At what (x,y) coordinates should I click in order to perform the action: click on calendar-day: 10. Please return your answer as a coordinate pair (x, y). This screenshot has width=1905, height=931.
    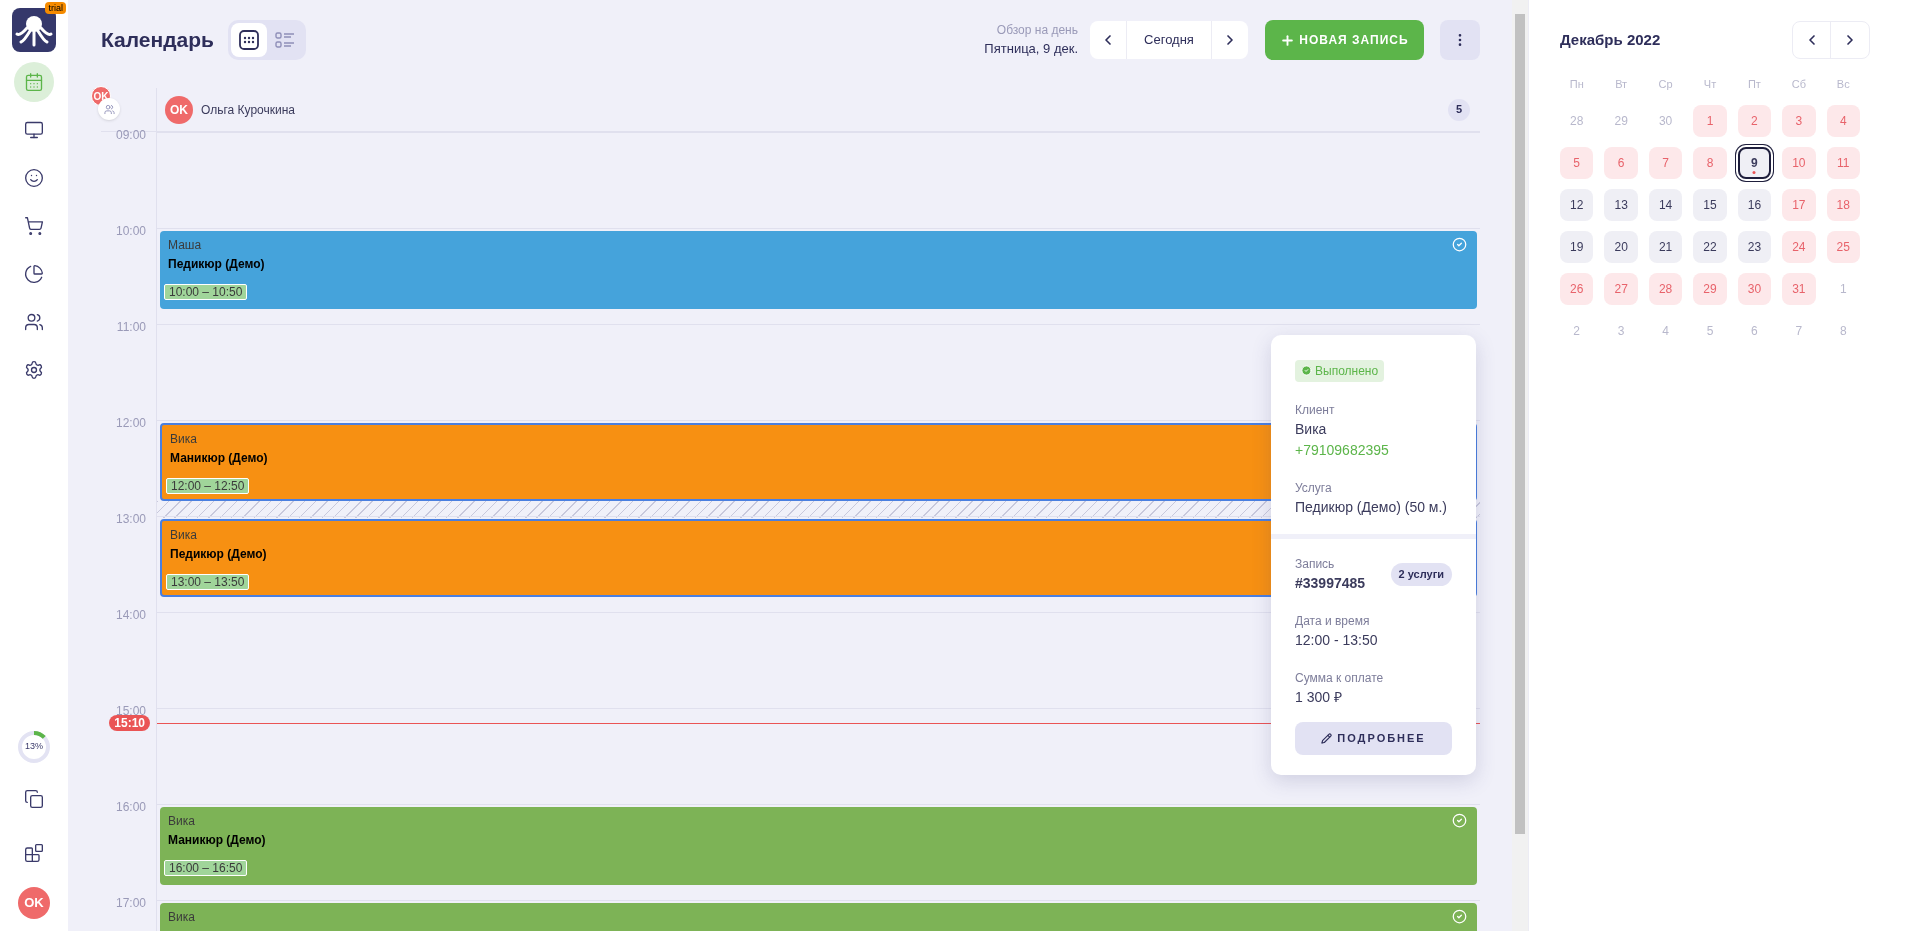
    Looking at the image, I should click on (1799, 162).